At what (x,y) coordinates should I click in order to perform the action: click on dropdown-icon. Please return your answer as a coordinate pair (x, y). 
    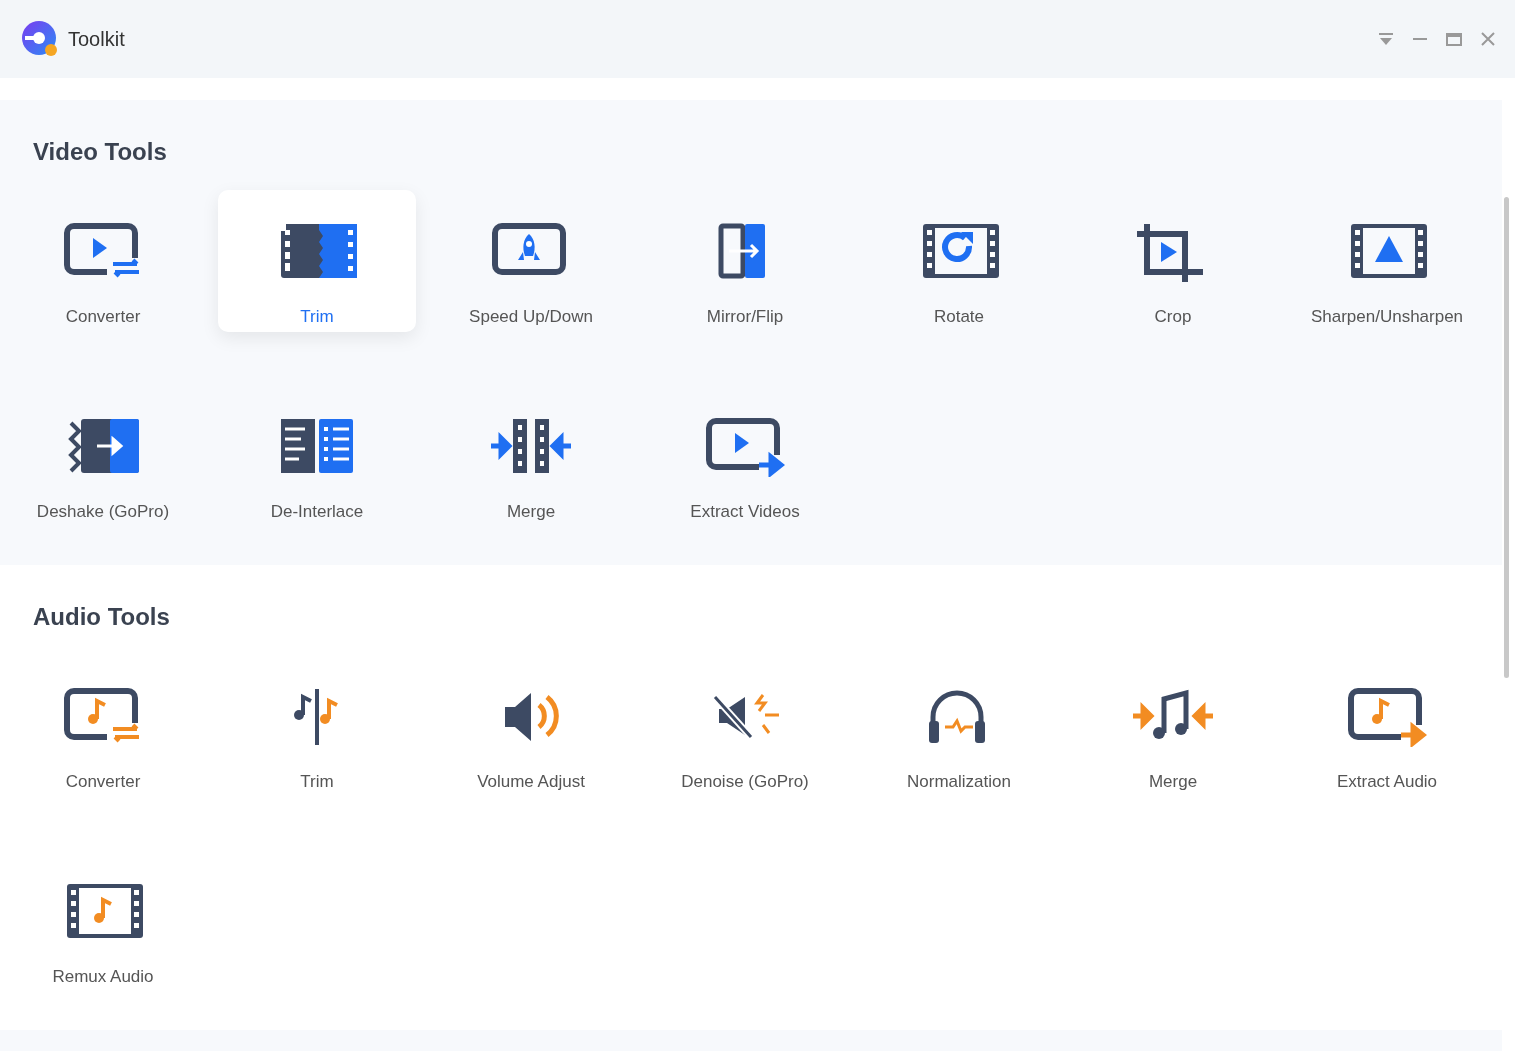
    Looking at the image, I should click on (1386, 39).